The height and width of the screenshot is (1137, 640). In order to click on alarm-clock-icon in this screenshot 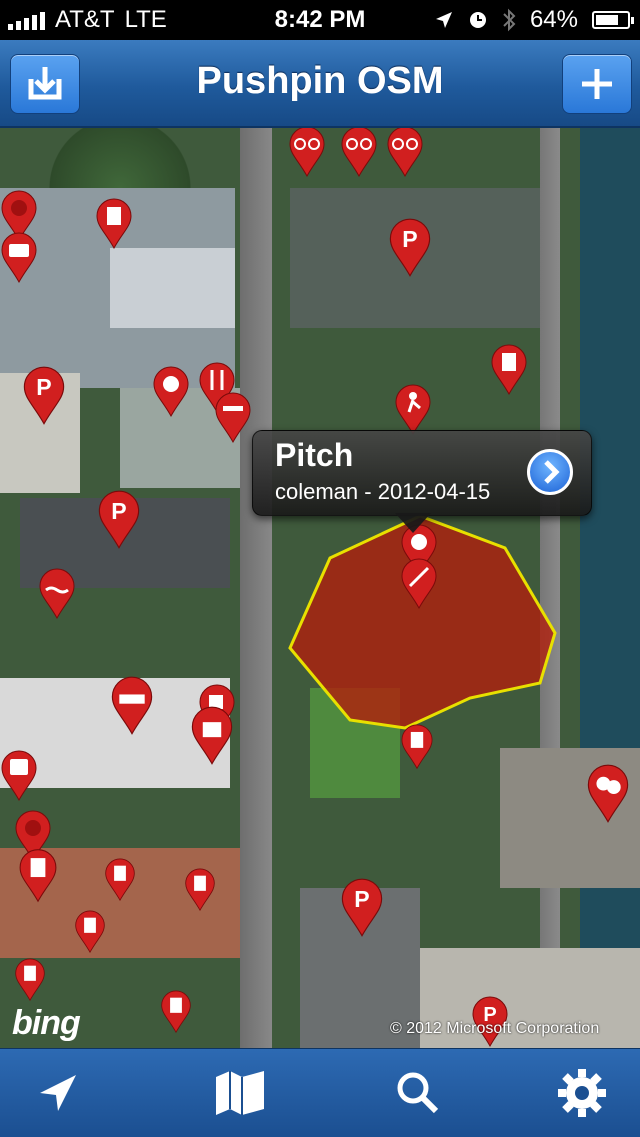, I will do `click(477, 20)`.